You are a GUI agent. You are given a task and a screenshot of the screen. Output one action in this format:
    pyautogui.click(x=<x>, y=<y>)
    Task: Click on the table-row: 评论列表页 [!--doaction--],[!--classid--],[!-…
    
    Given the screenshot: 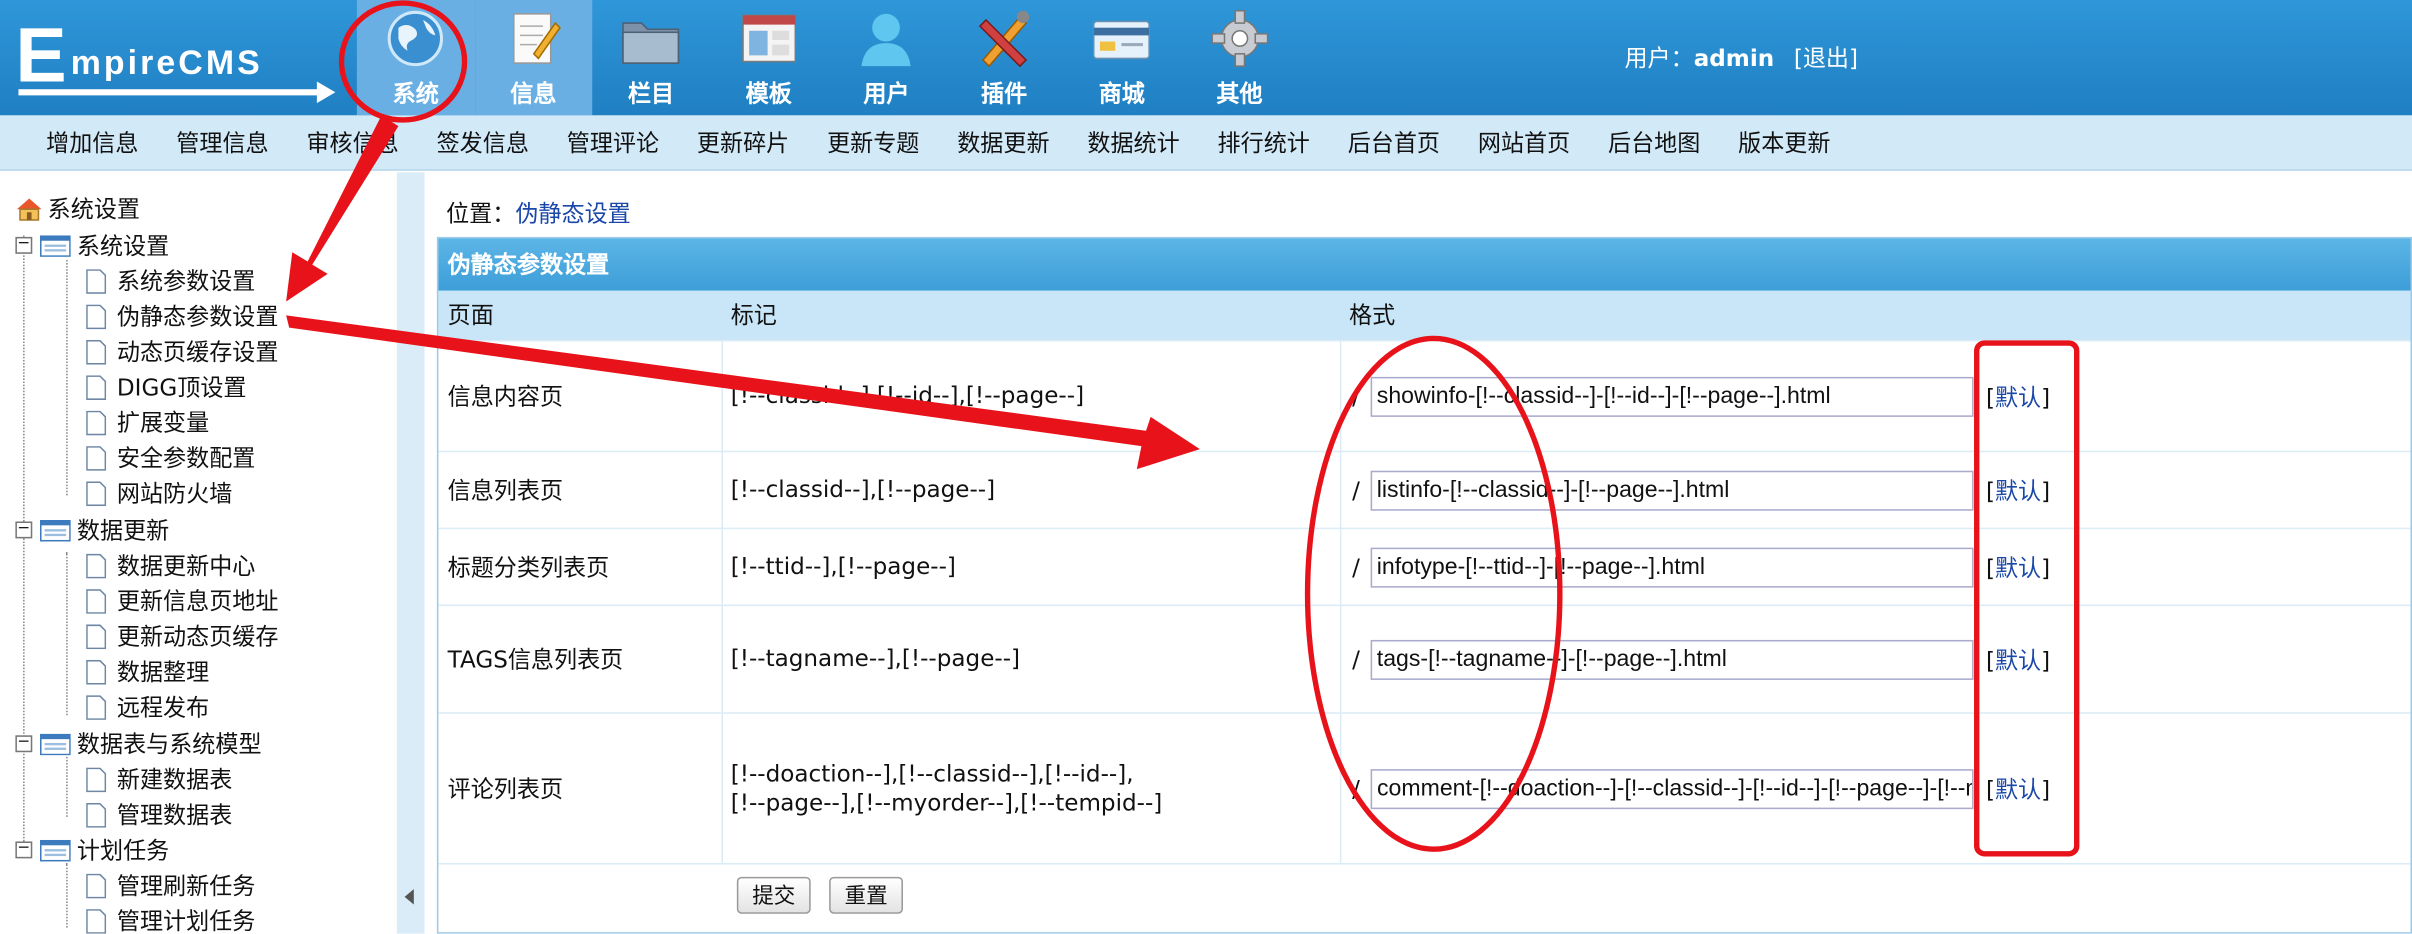 What is the action you would take?
    pyautogui.click(x=1424, y=787)
    